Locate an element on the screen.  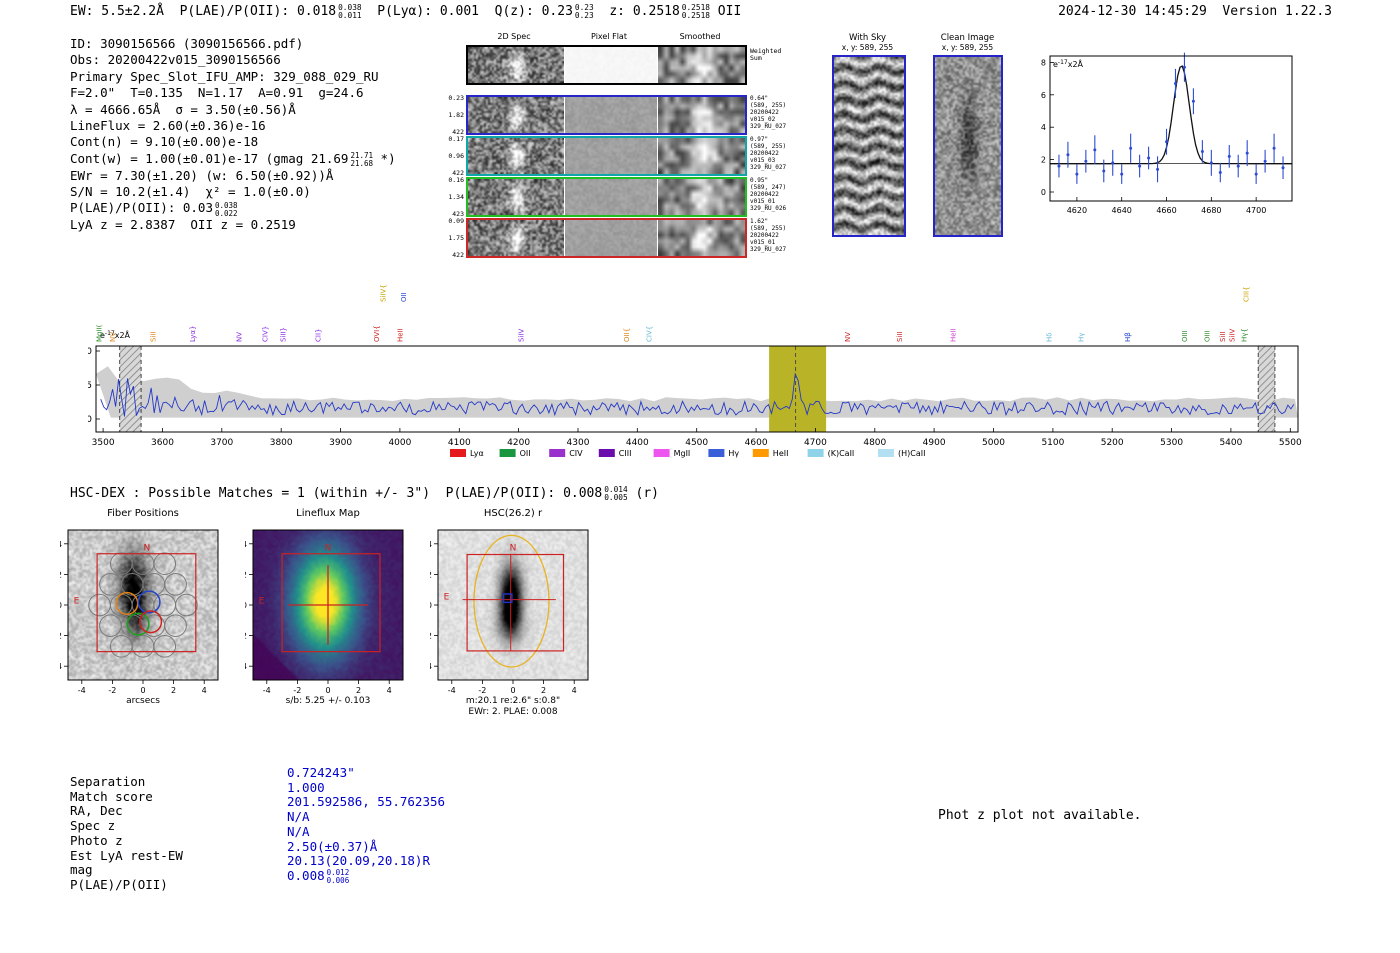
info-line: Obs: 20200422v015_3090156566 is located at coordinates (233, 60).